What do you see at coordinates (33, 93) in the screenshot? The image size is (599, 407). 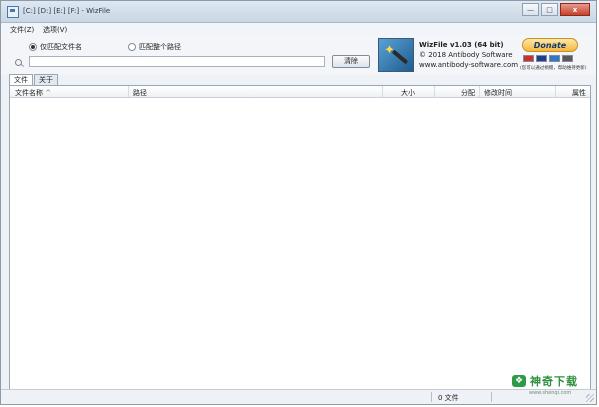 I see `column-header-filename: 文件名称 ^` at bounding box center [33, 93].